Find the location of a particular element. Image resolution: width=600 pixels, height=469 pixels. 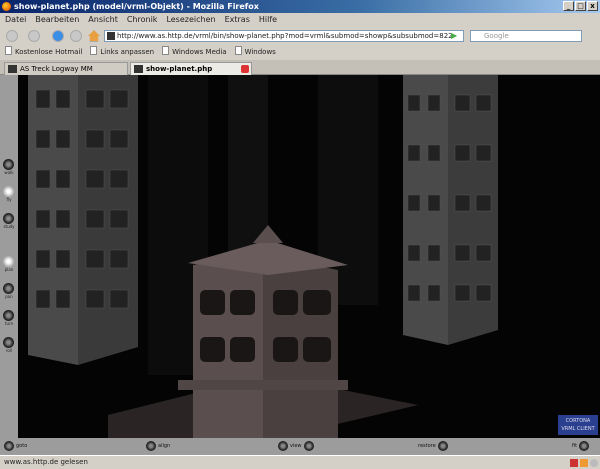

fly-icon is located at coordinates (8, 191).